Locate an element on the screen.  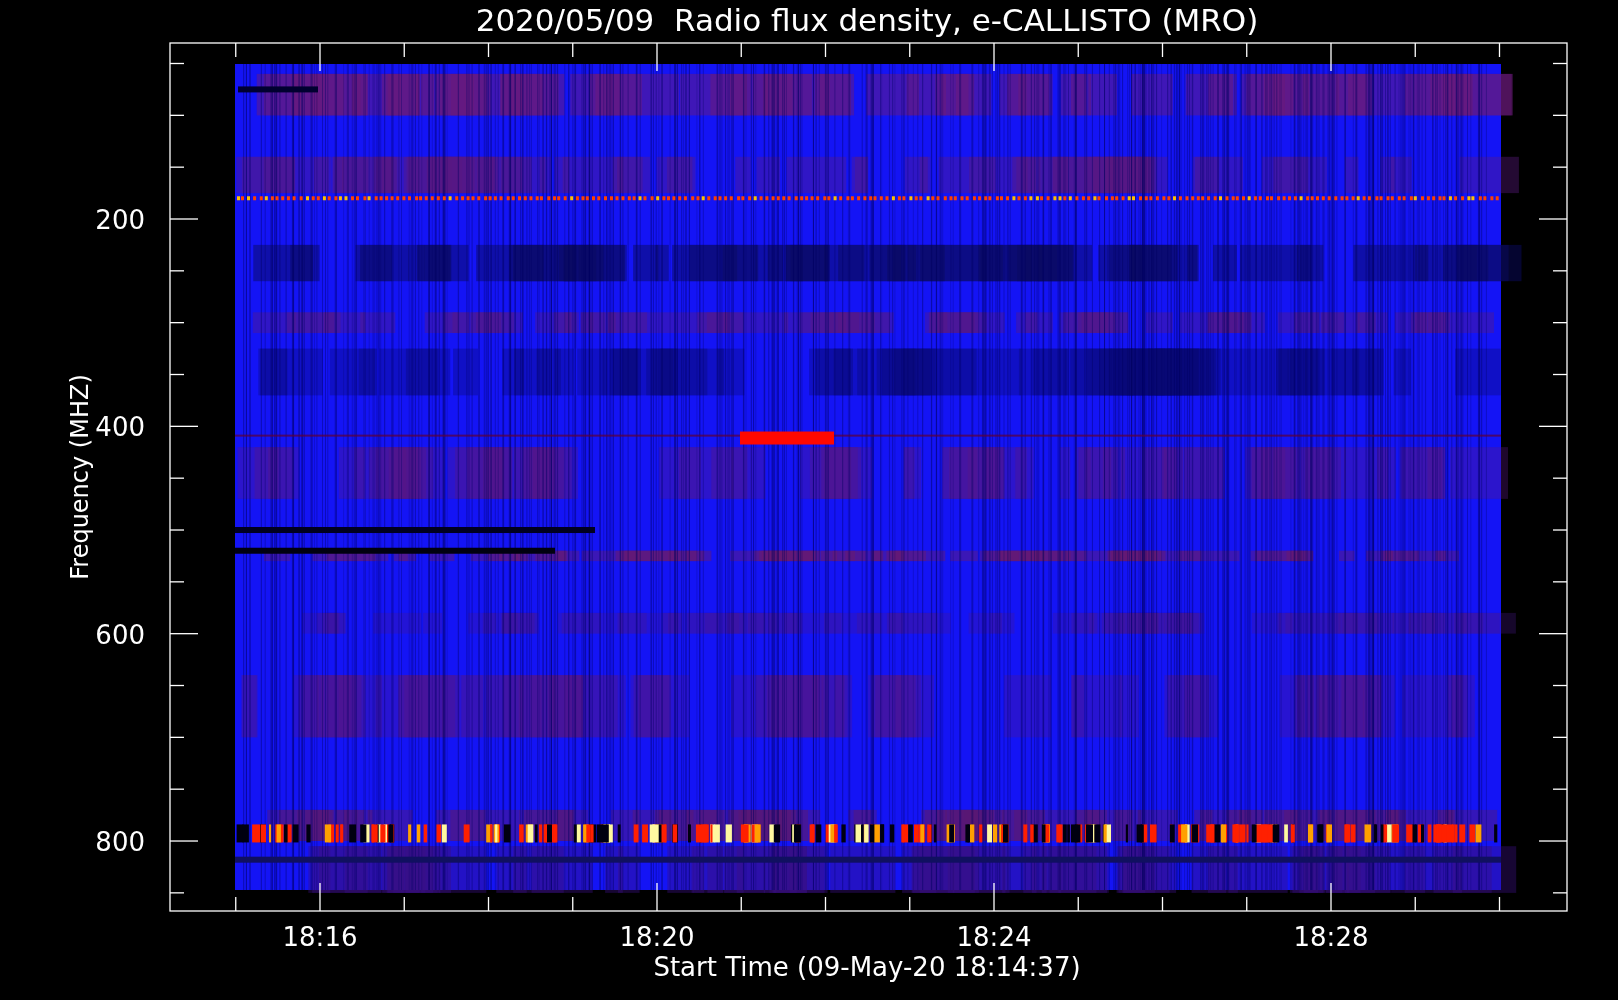
y-tick-label: 400 is located at coordinates (120, 427).